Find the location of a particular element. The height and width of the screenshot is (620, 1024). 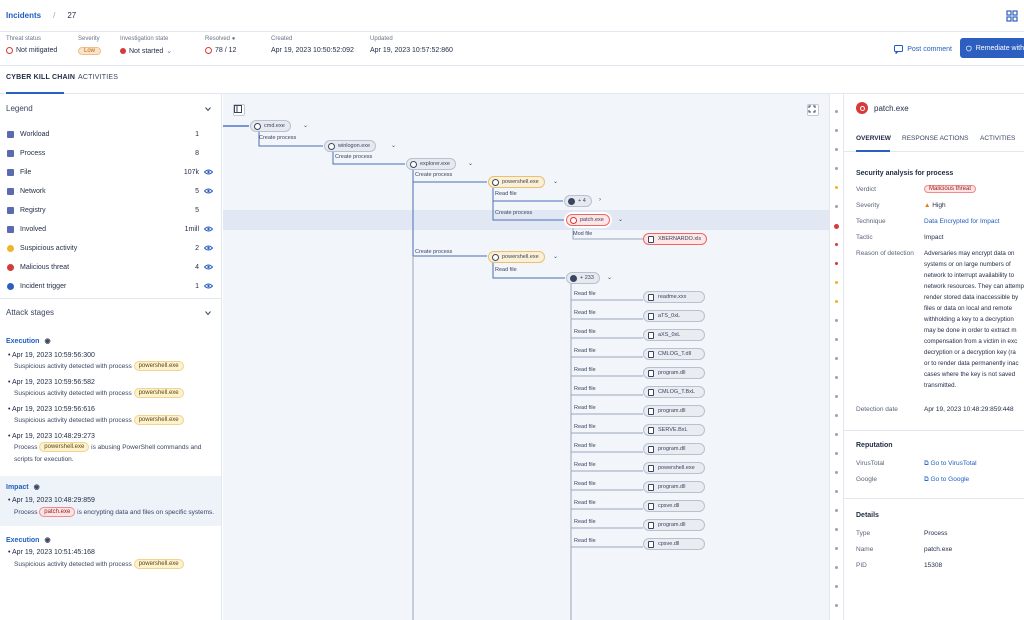

legend-item: Process 8 is located at coordinates (111, 153).